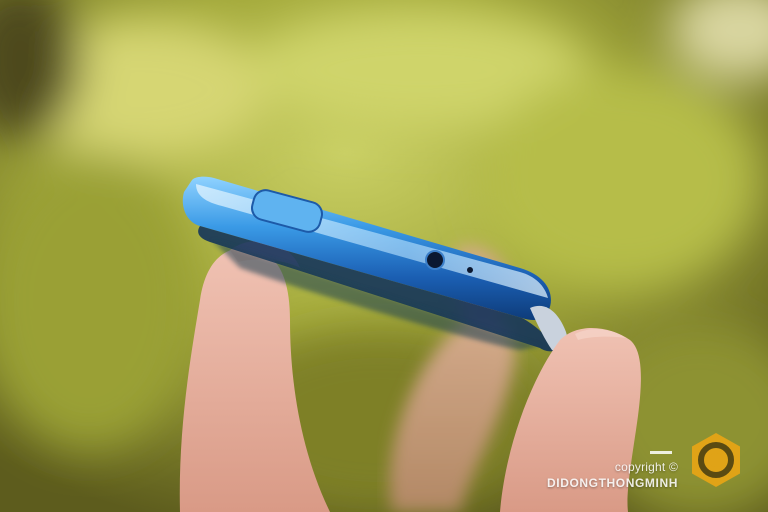  What do you see at coordinates (716, 460) in the screenshot?
I see `hexagon-ring-logo-icon` at bounding box center [716, 460].